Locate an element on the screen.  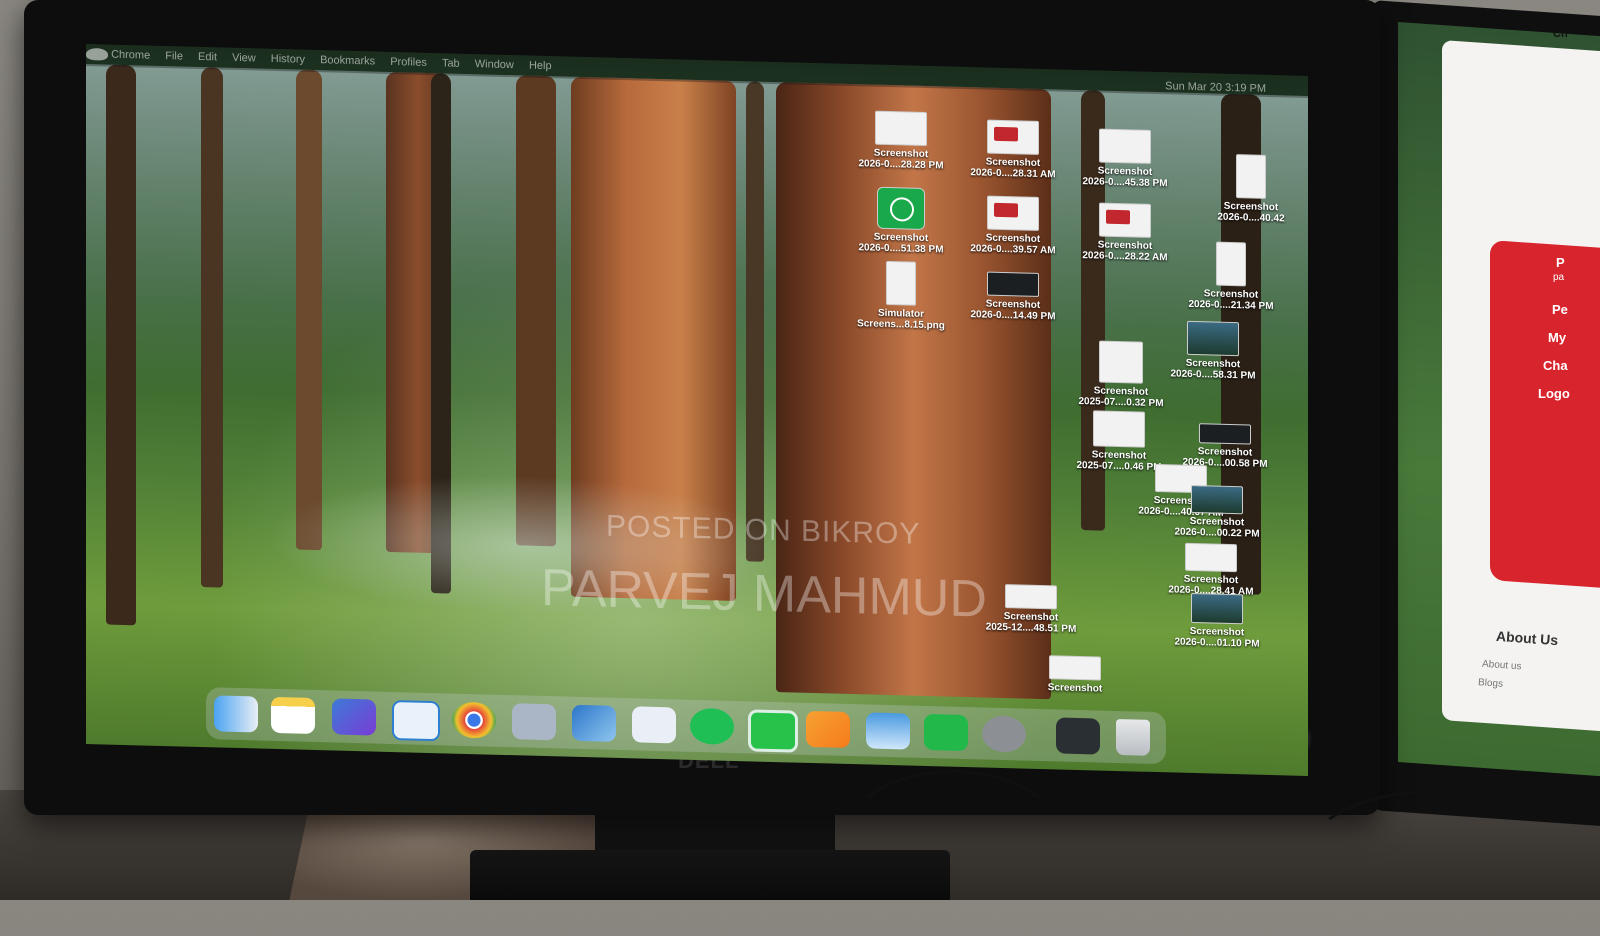
menu-history: History is located at coordinates (294, 59).